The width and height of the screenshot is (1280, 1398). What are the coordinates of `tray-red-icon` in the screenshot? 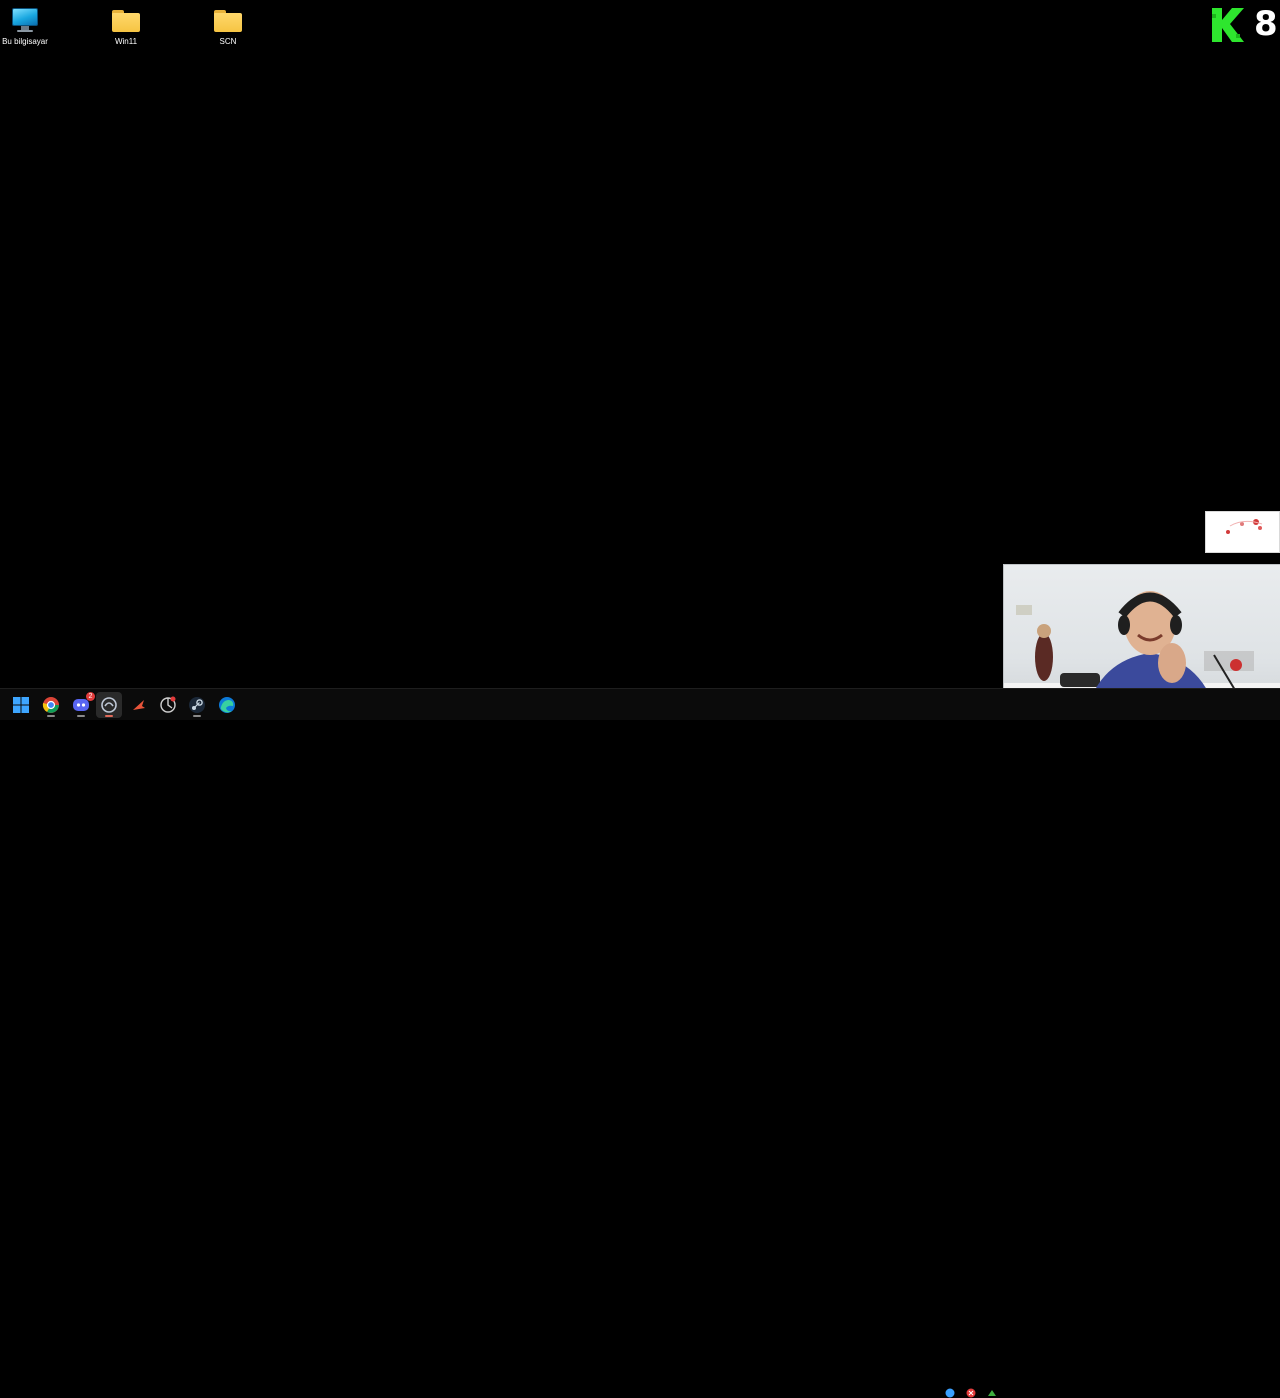 It's located at (971, 1393).